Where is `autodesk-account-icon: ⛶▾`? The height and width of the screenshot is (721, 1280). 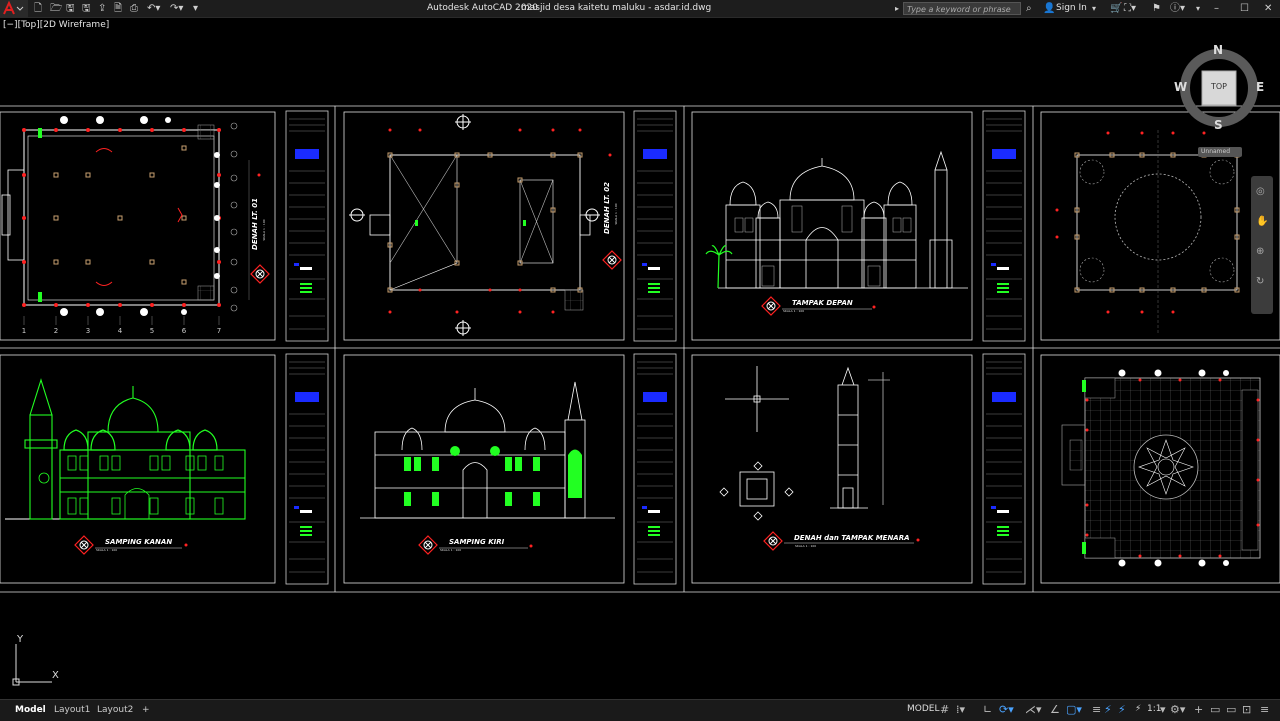
autodesk-account-icon: ⛶▾ is located at coordinates (1130, 8).